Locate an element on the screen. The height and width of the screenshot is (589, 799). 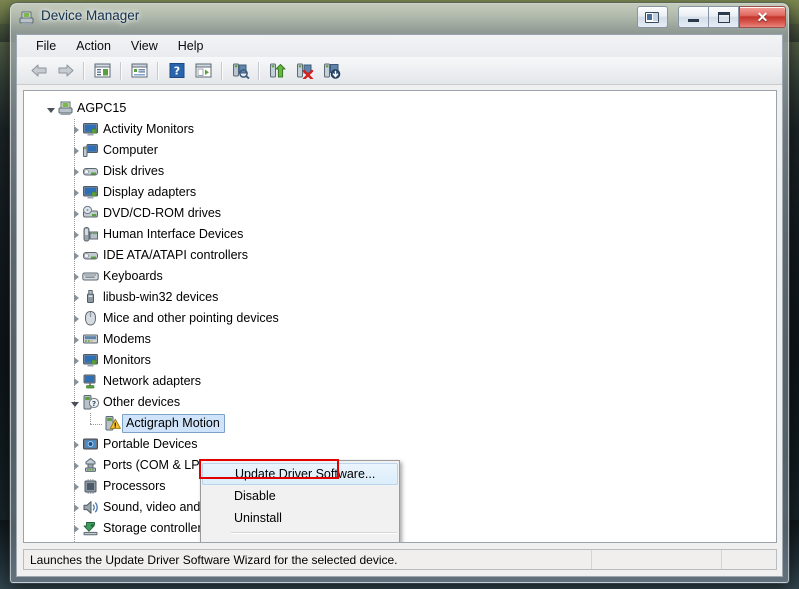
tree-item-storage-controllers: Storage controllers is located at coordinates (400, 528).